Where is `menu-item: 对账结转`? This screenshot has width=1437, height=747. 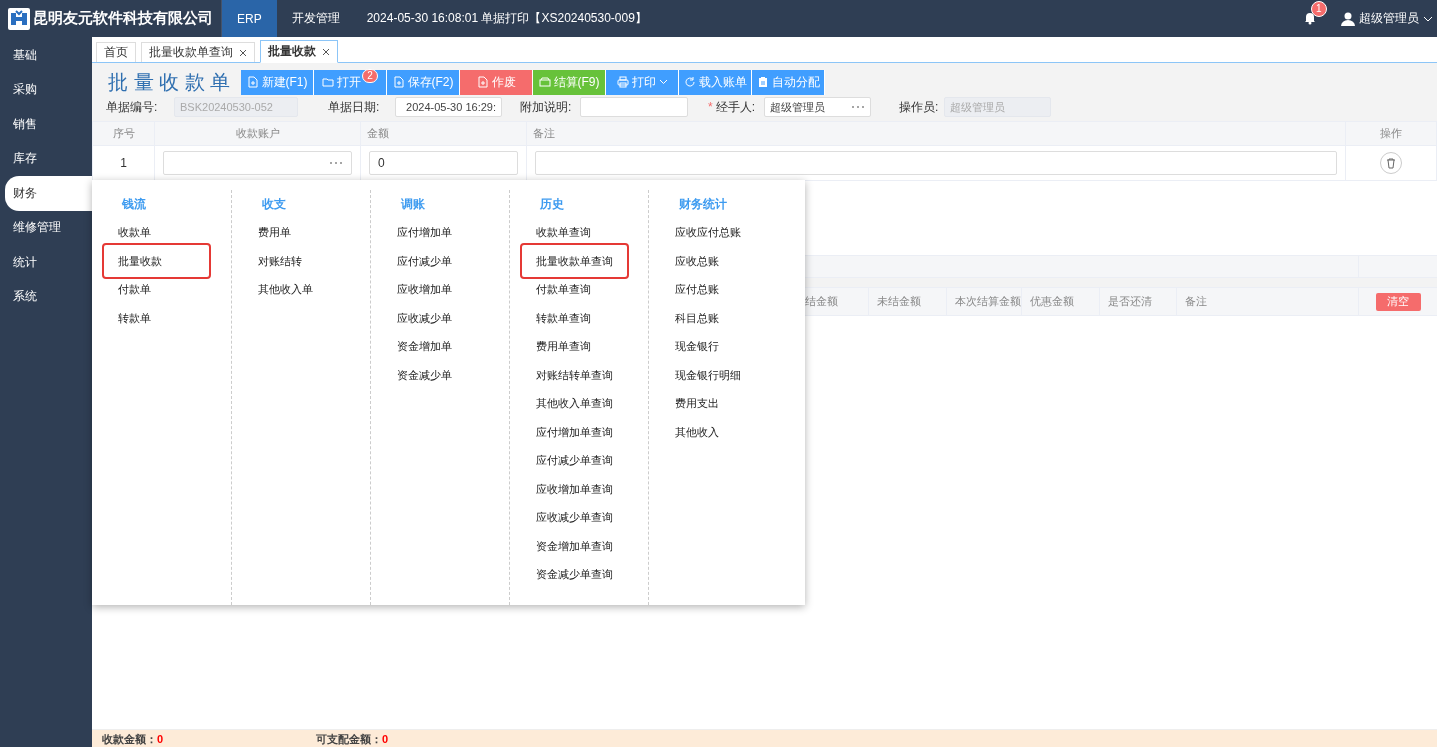 menu-item: 对账结转 is located at coordinates (280, 260).